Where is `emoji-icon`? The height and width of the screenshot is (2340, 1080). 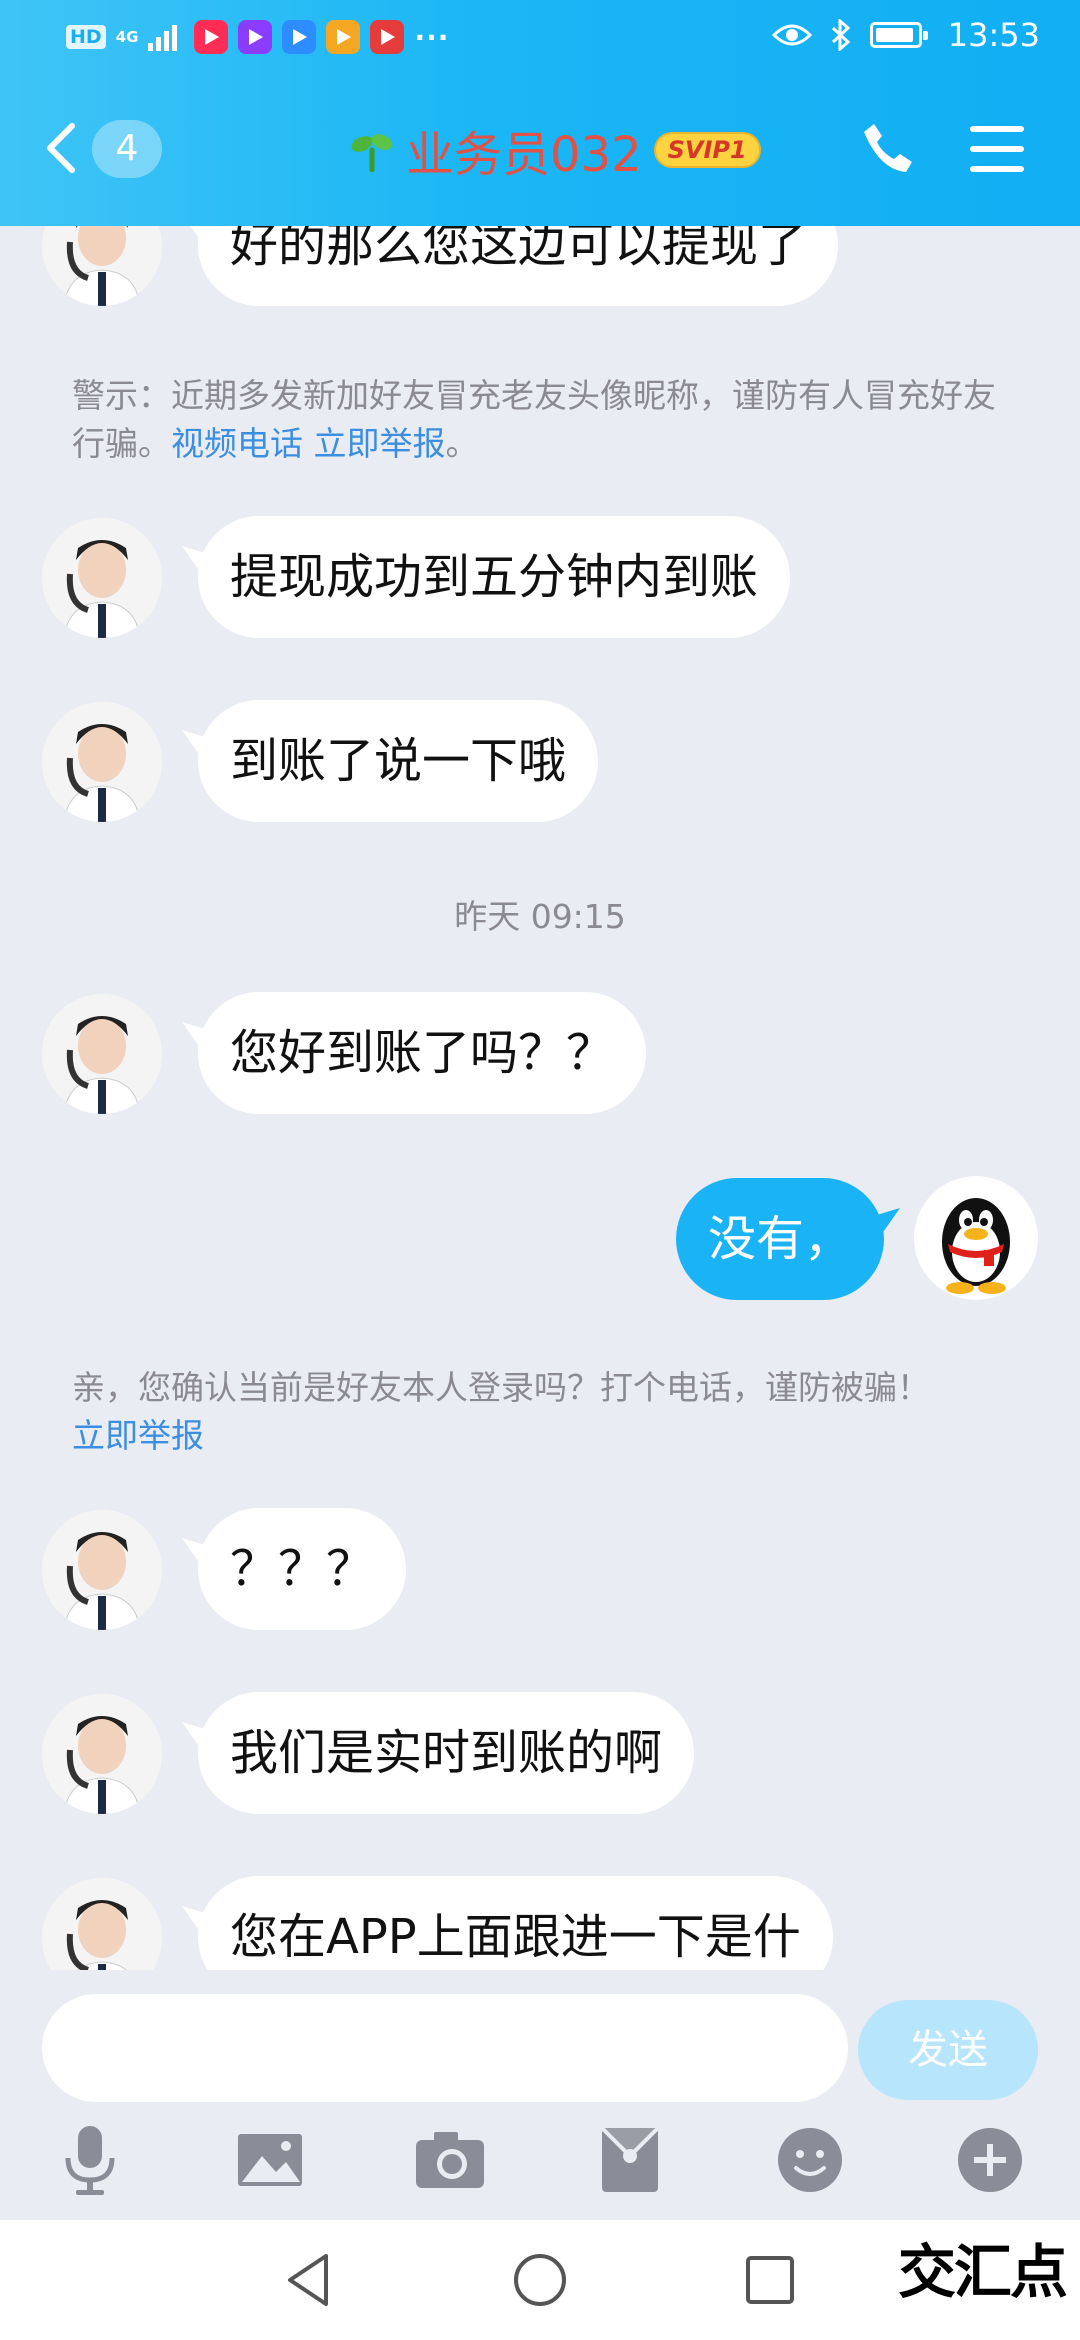 emoji-icon is located at coordinates (810, 2160).